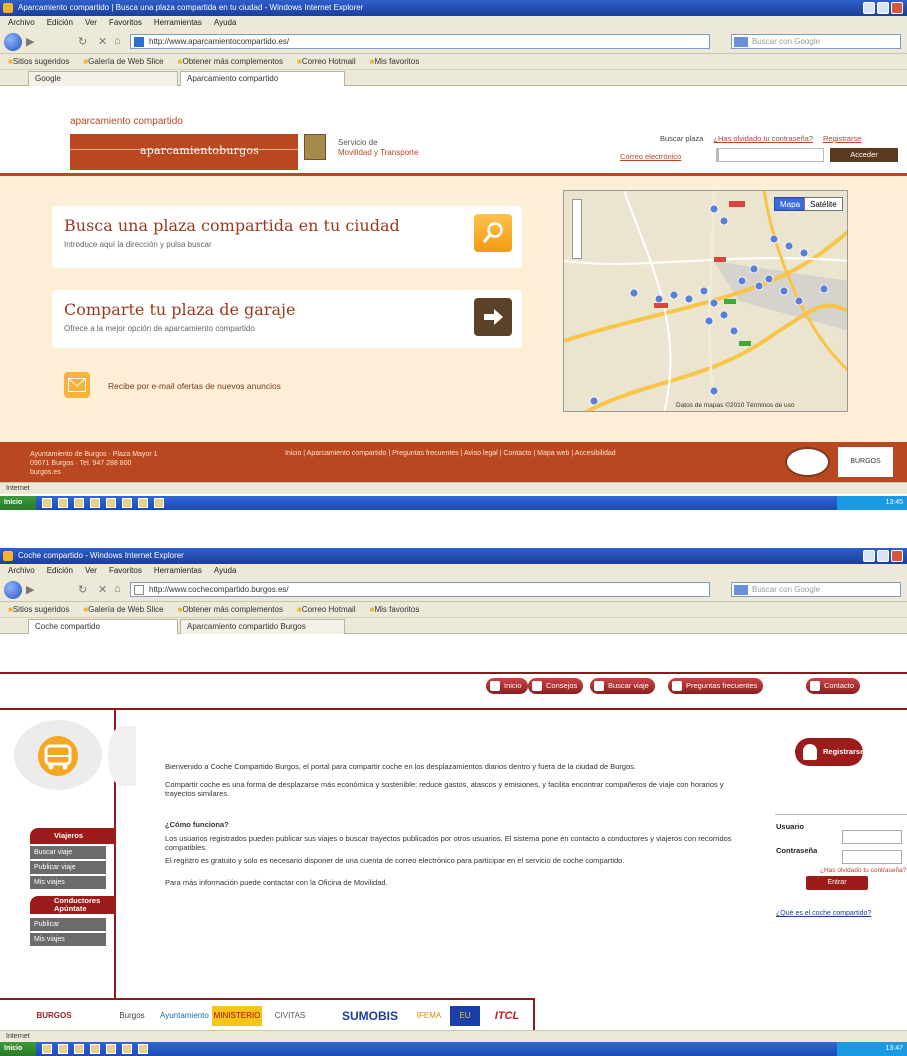 This screenshot has width=907, height=1056. What do you see at coordinates (681, 138) in the screenshot?
I see `link-buscar-plaza: Buscar plaza` at bounding box center [681, 138].